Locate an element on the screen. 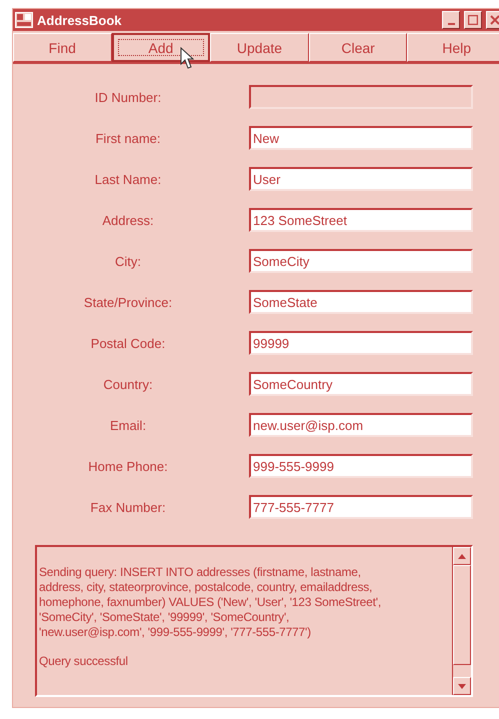  field-label: State/Province: is located at coordinates (128, 302).